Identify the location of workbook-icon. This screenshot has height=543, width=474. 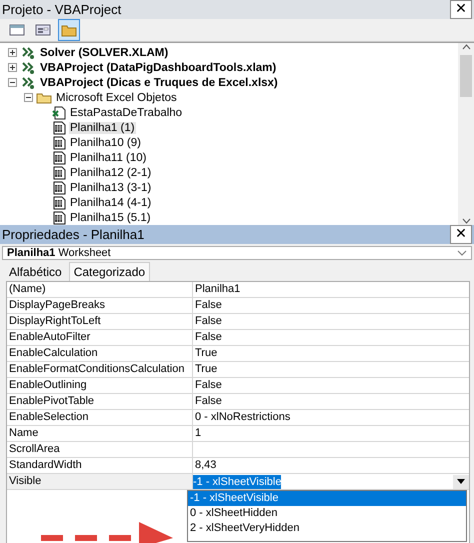
(59, 113).